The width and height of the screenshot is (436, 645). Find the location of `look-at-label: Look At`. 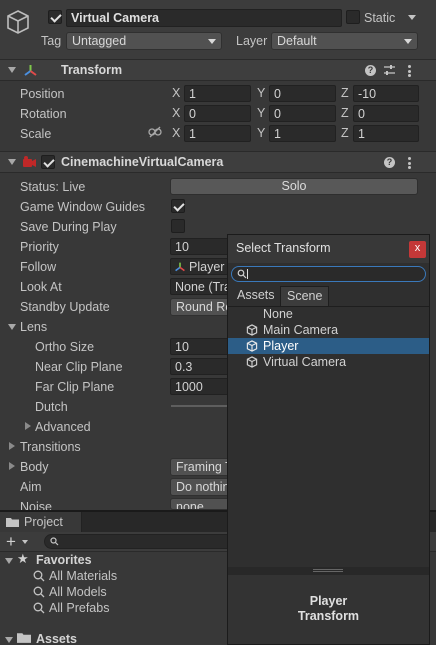

look-at-label: Look At is located at coordinates (41, 287).